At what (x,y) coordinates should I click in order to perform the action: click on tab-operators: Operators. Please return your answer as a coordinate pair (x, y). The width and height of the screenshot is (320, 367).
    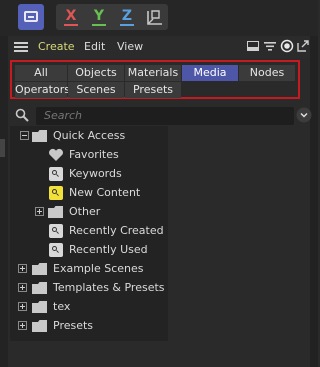
    Looking at the image, I should click on (42, 90).